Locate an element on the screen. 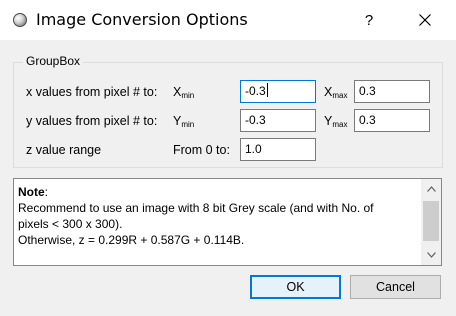  text-caret is located at coordinates (267, 90).